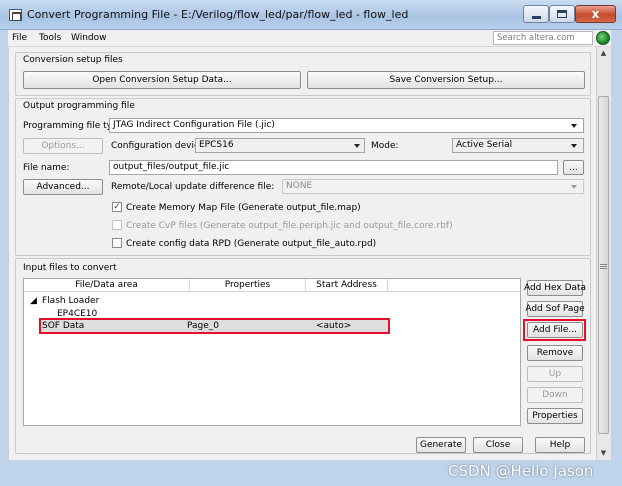 This screenshot has width=622, height=486. I want to click on config-device-select: EPCS16, so click(280, 145).